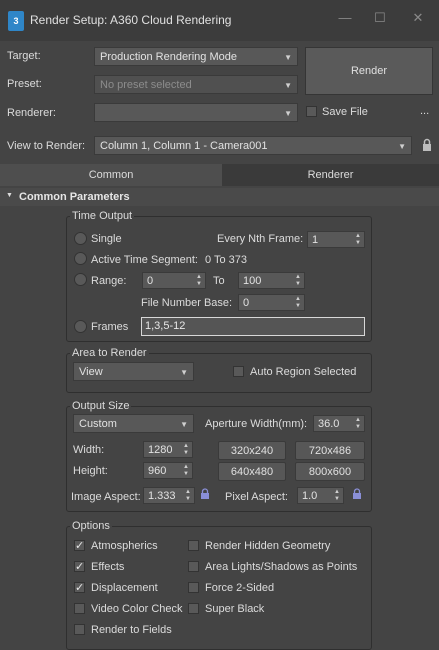  Describe the element at coordinates (80, 279) in the screenshot. I see `range-radio` at that location.